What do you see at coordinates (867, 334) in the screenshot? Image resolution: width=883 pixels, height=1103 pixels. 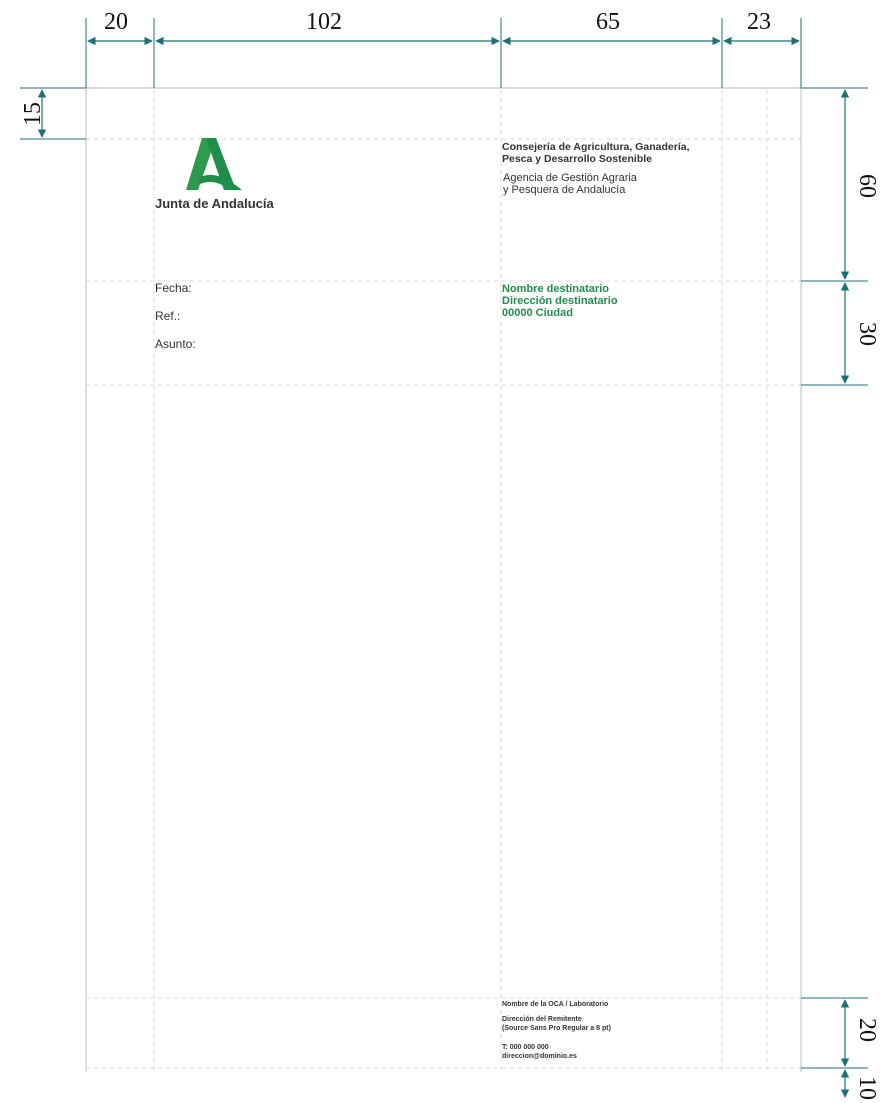 I see `dim-address-block-height: 30` at bounding box center [867, 334].